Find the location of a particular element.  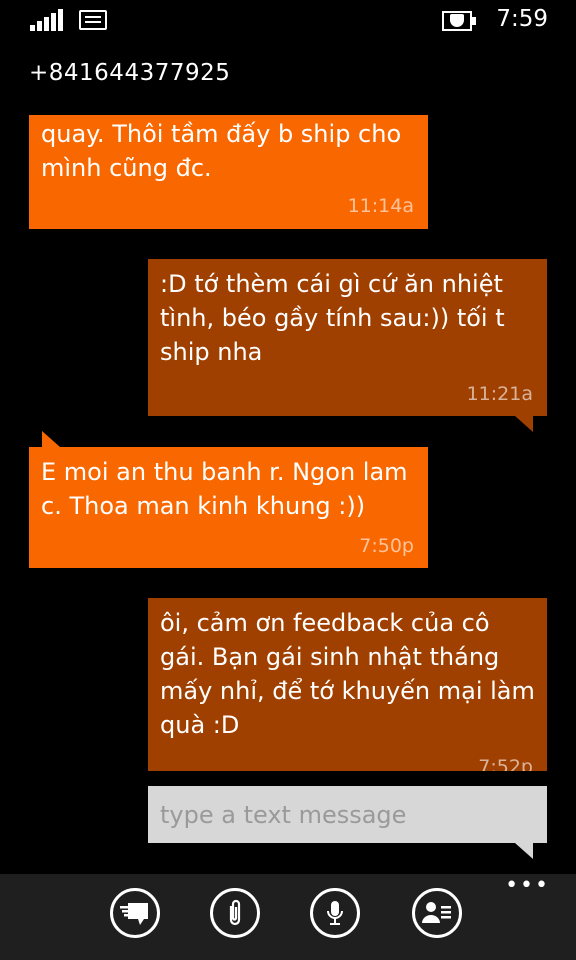

contact-card-icon is located at coordinates (436, 912).